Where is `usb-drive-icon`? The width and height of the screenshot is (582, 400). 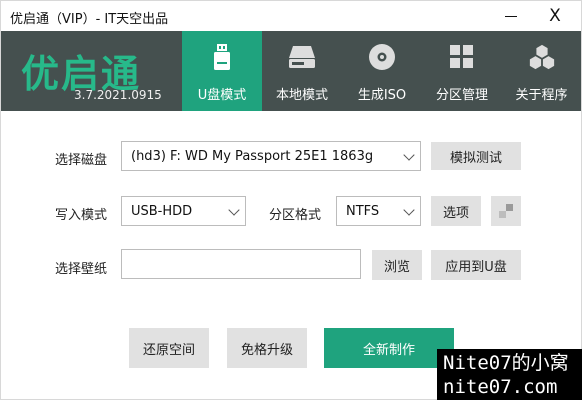
usb-drive-icon is located at coordinates (222, 57).